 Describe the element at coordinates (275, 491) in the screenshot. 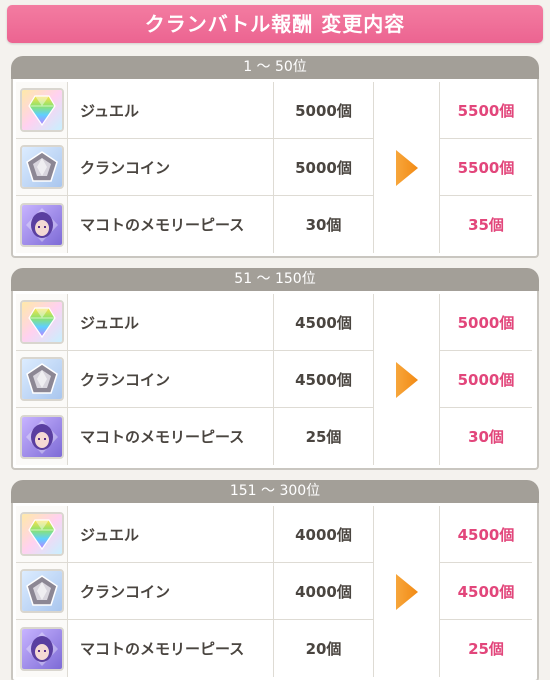

I see `section-header: 151 ～ 300位` at that location.